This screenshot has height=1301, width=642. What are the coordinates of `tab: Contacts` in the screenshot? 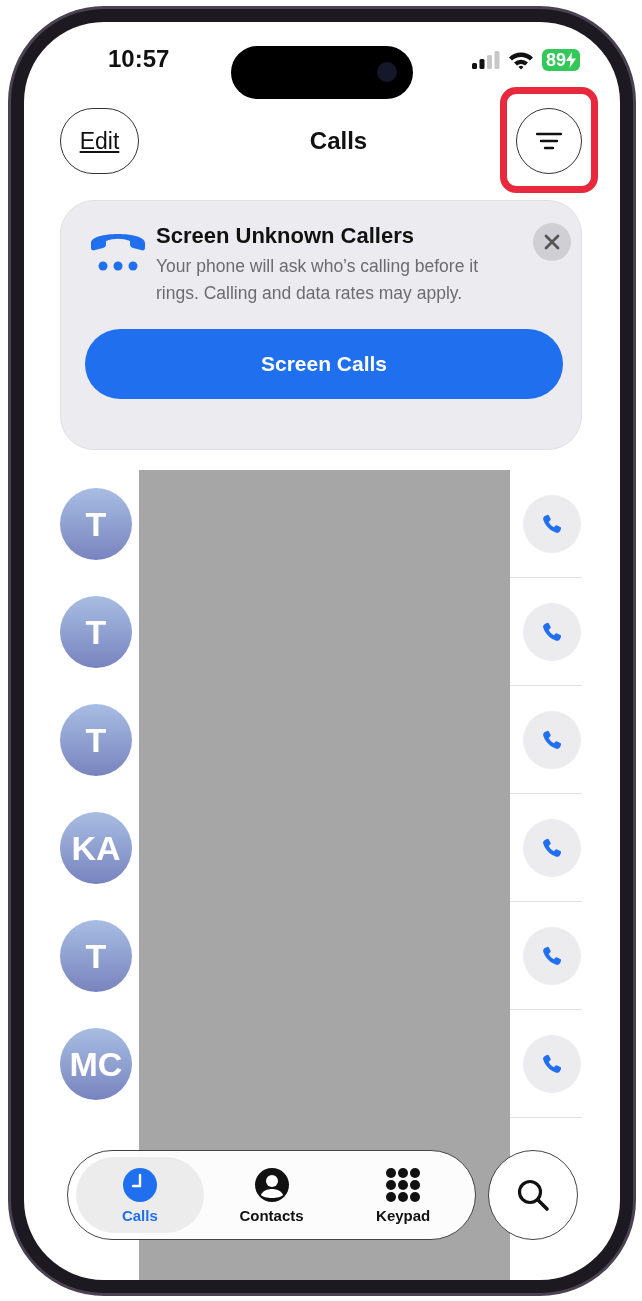 It's located at (271, 1195).